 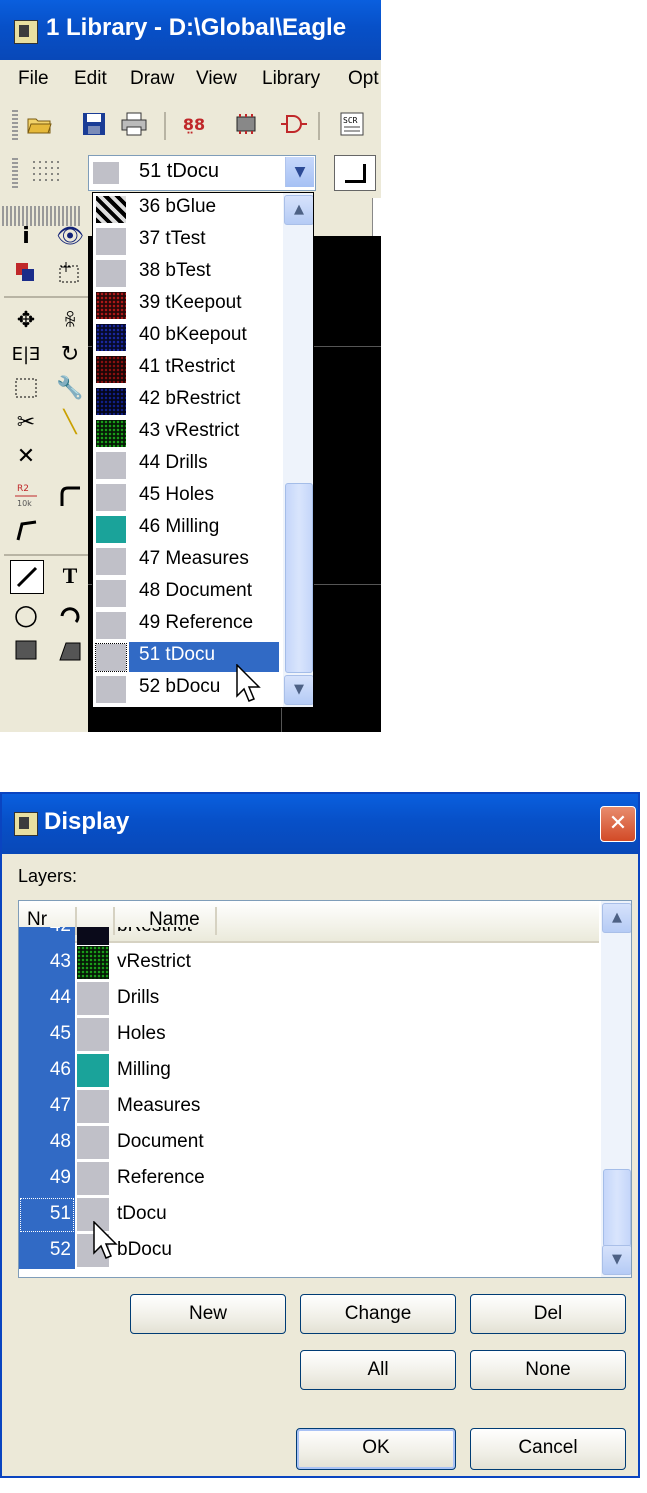 What do you see at coordinates (94, 124) in the screenshot?
I see `save-disk-icon` at bounding box center [94, 124].